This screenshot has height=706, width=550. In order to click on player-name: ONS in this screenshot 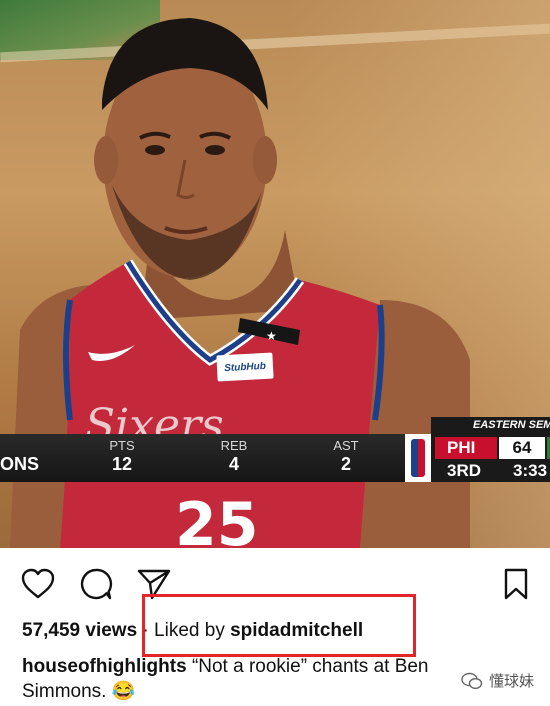, I will do `click(20, 464)`.